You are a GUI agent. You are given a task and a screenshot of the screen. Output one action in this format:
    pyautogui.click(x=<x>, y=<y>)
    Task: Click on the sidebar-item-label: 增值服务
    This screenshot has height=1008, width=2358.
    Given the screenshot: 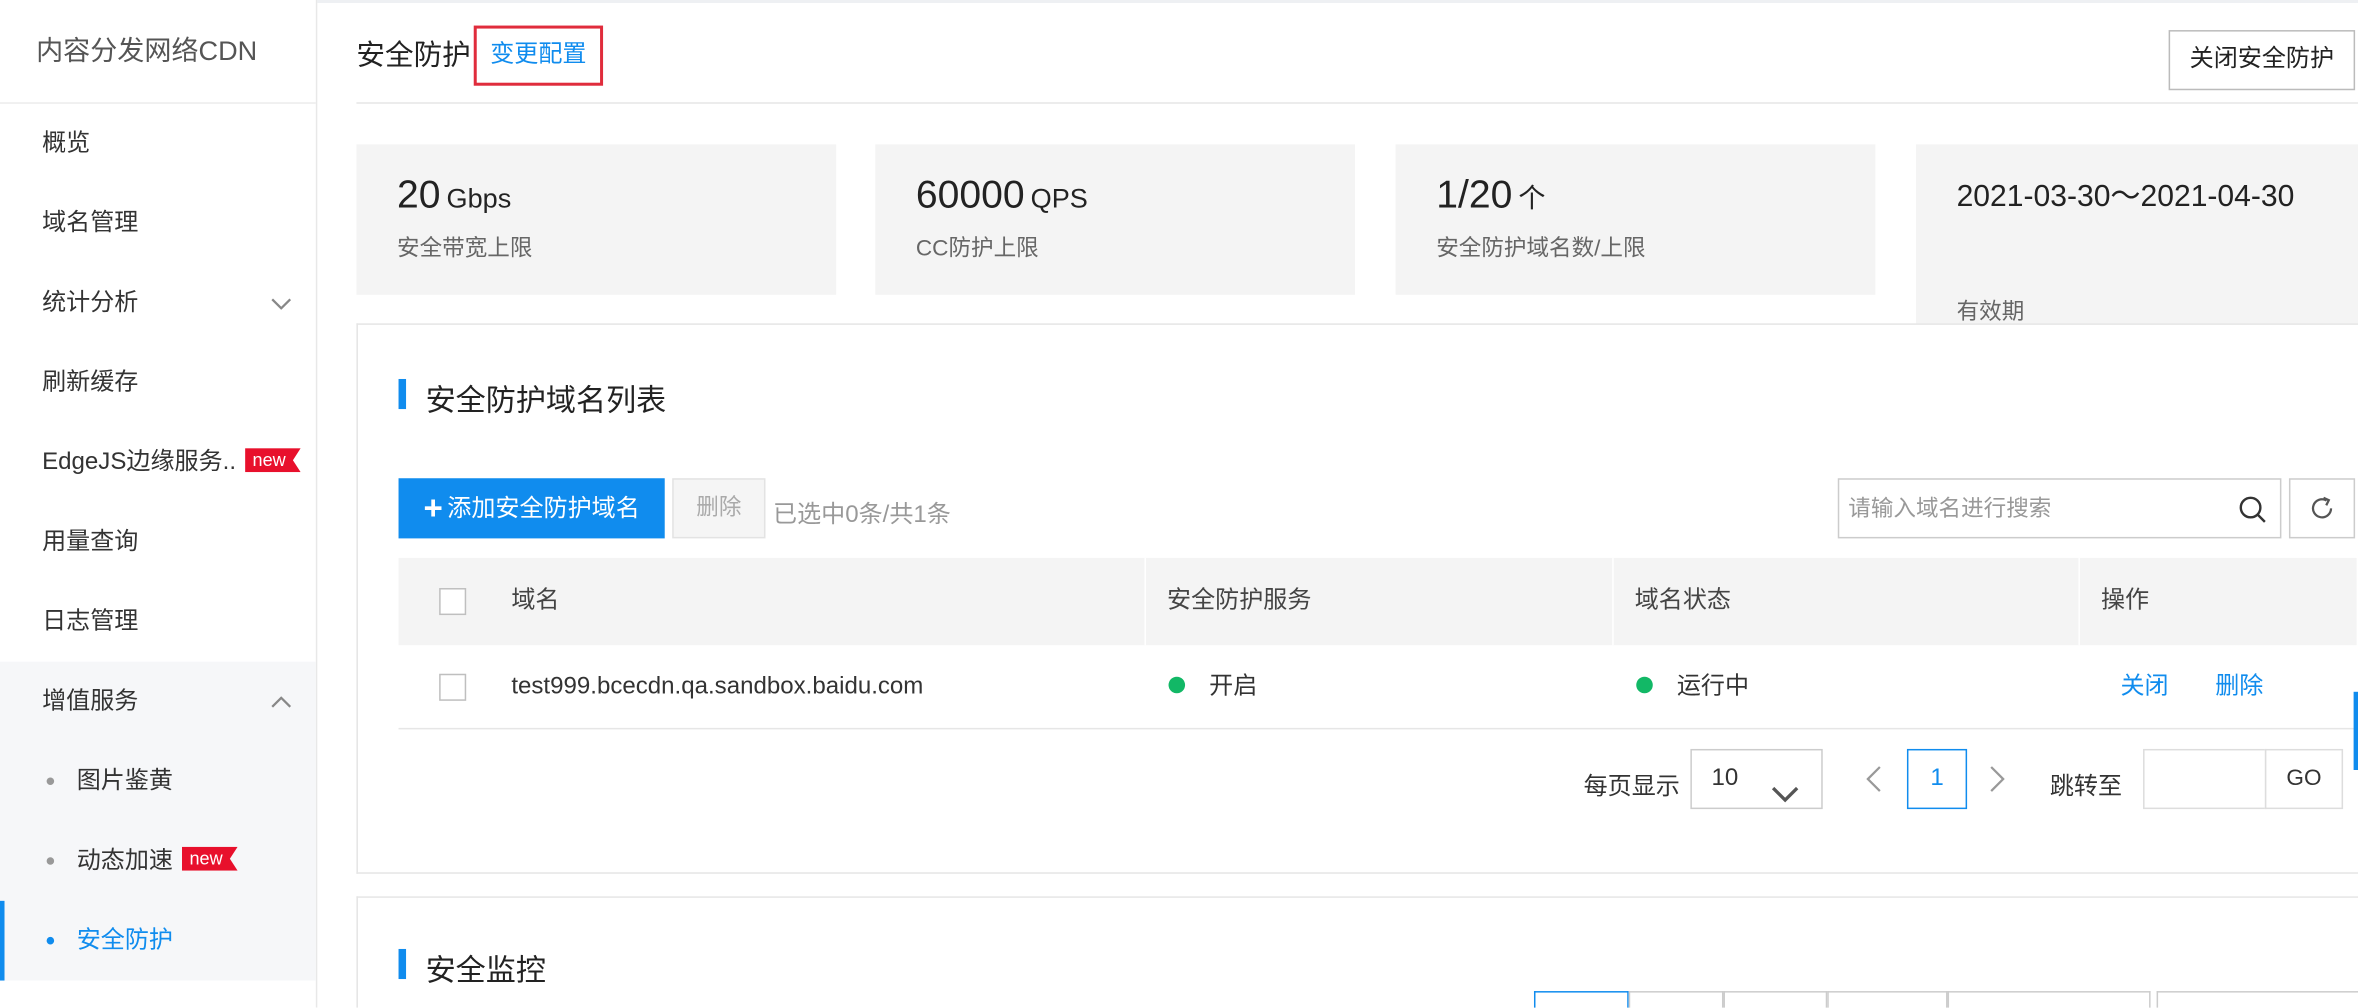 What is the action you would take?
    pyautogui.click(x=90, y=701)
    